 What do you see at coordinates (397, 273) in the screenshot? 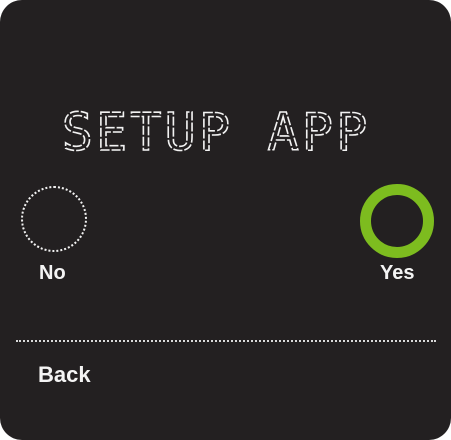
I see `yes-option-label: Yes` at bounding box center [397, 273].